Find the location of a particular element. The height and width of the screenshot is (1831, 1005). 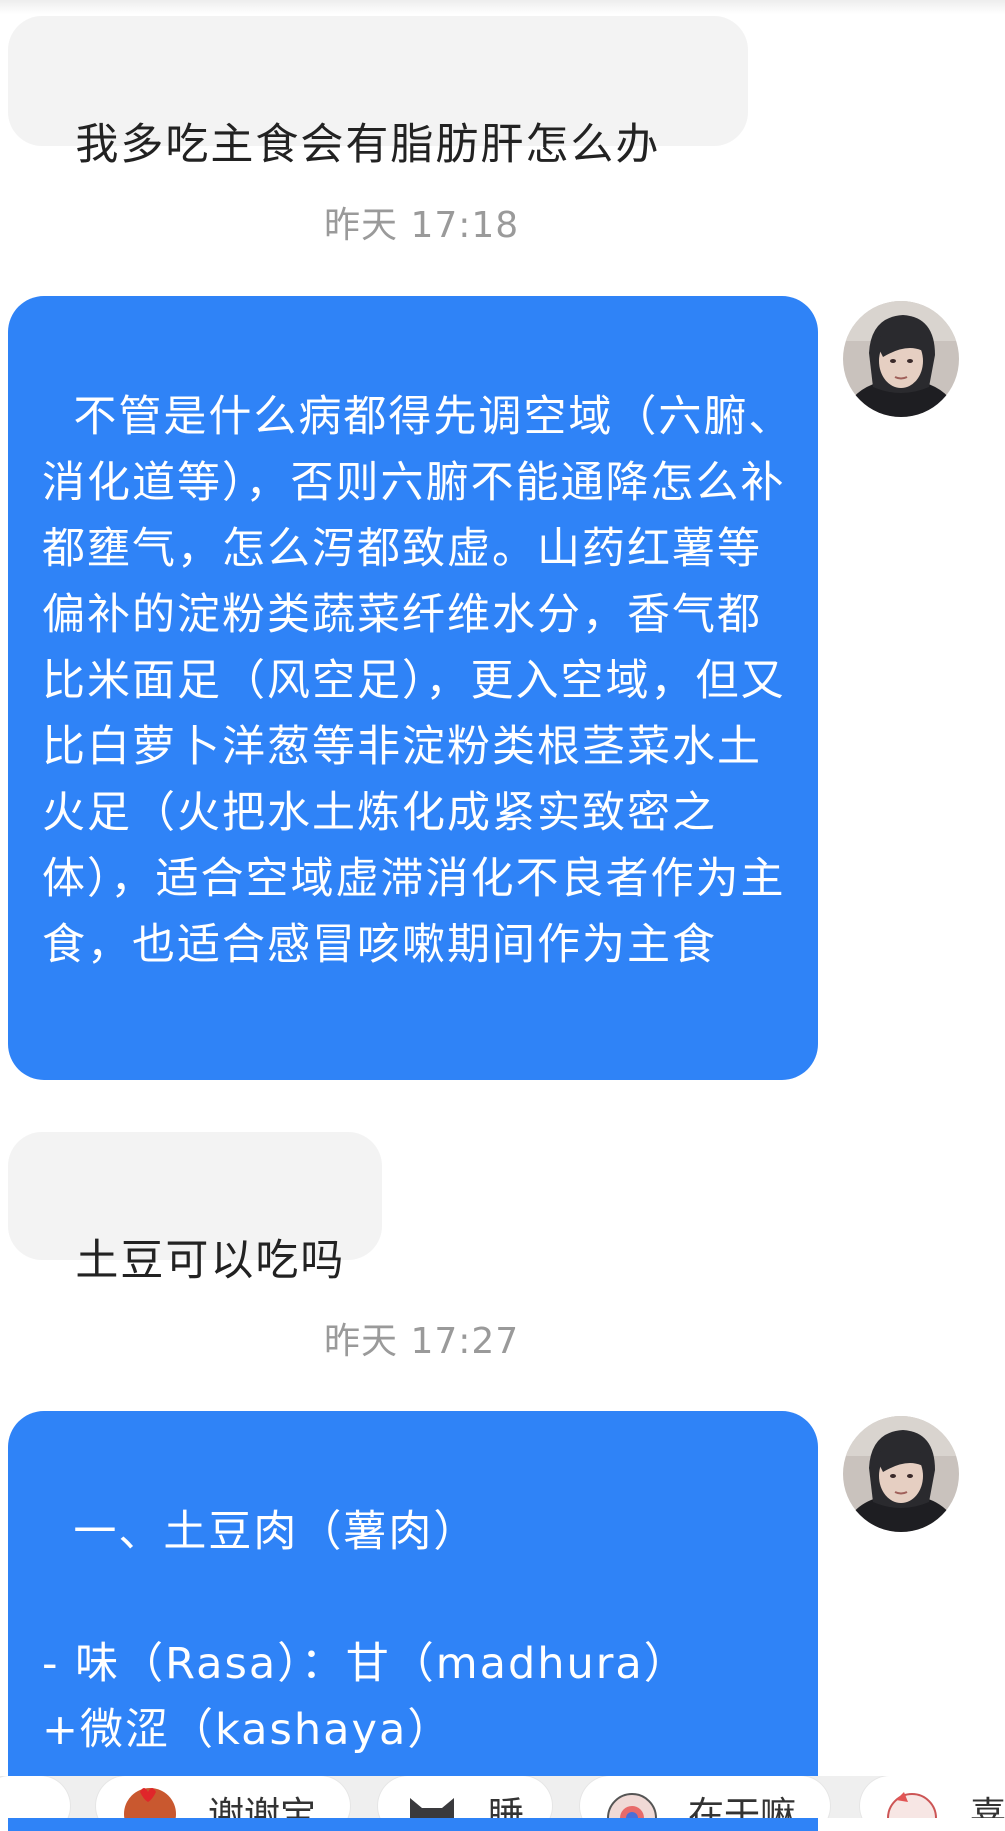

quick-reply-label: 谢谢宝 is located at coordinates (262, 1806).